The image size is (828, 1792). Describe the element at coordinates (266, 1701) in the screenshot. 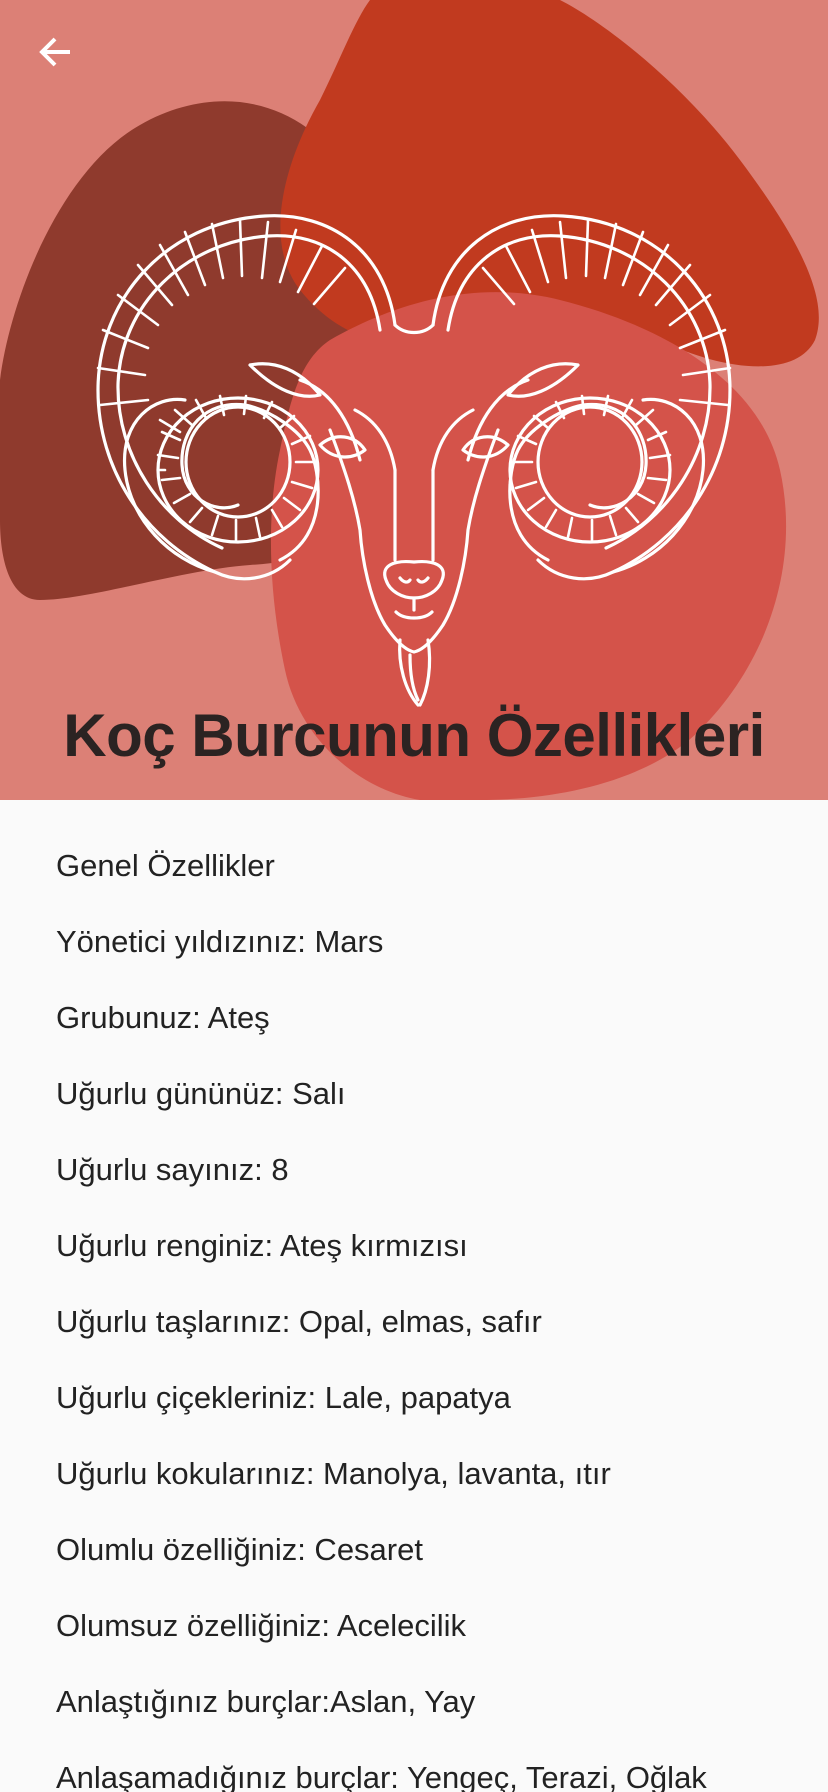

I see `trait-item-compatible-signs: Anlaştığınız burçlar:Aslan, Yay` at that location.